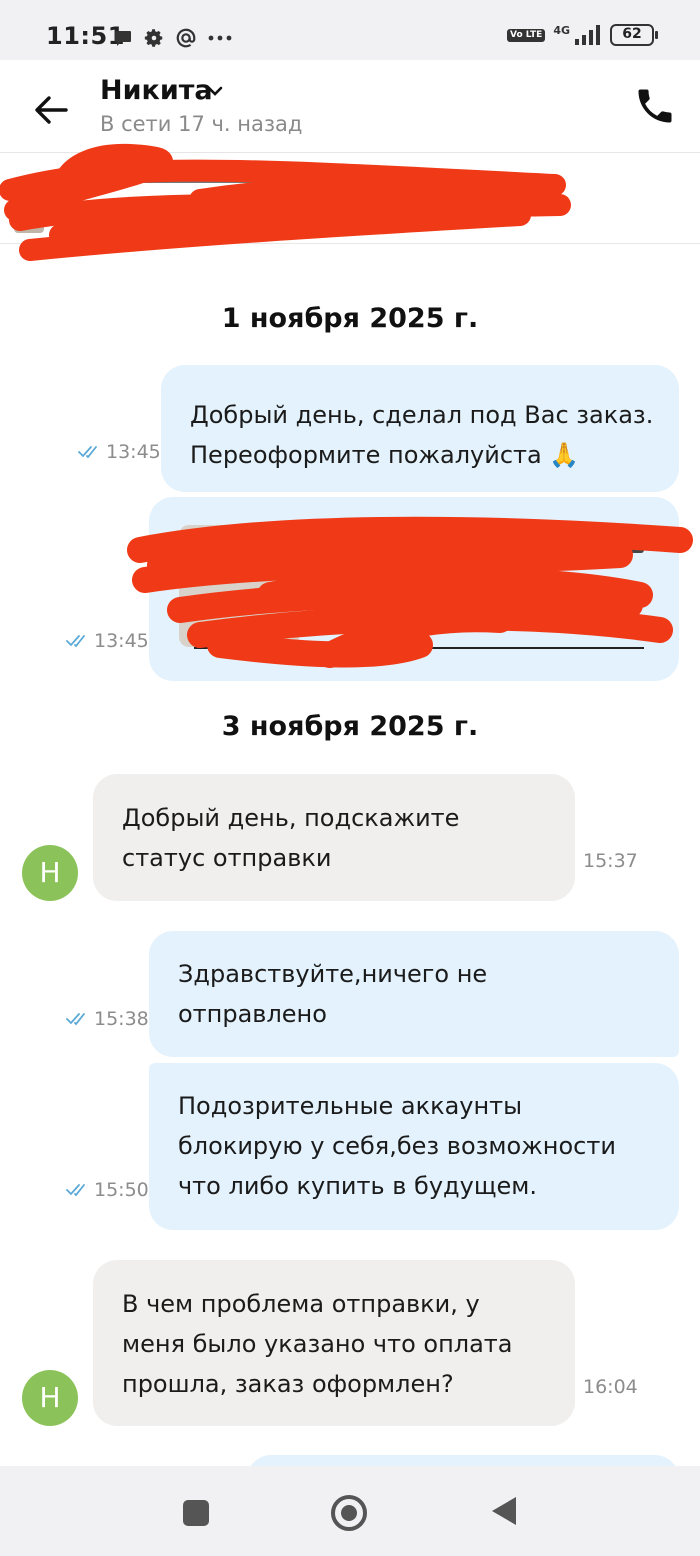 The width and height of the screenshot is (700, 1556). Describe the element at coordinates (486, 549) in the screenshot. I see `product-link-text-line` at that location.